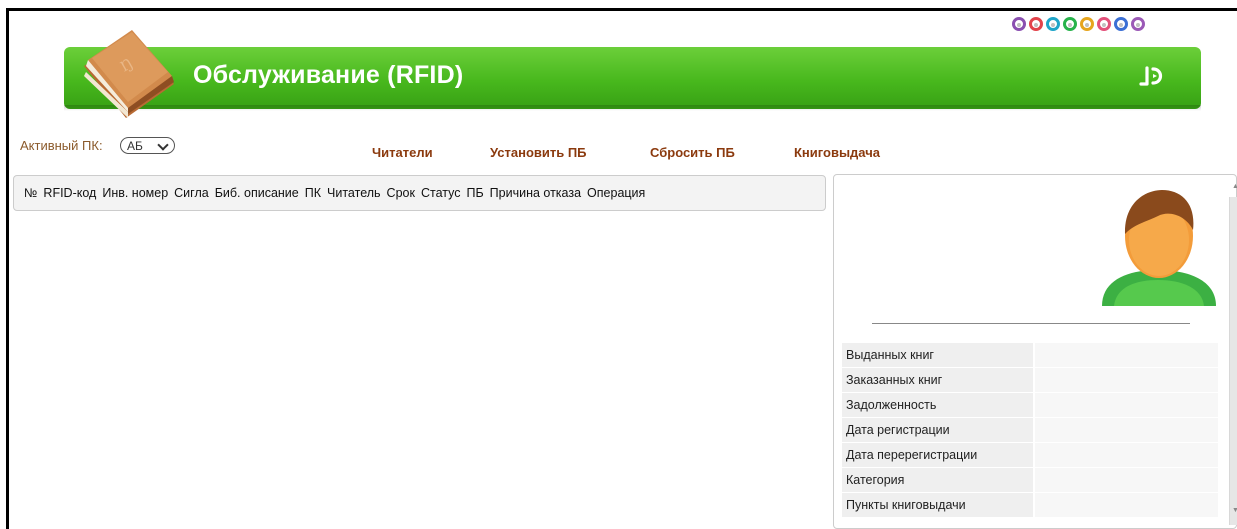 This screenshot has width=1237, height=529. Describe the element at coordinates (938, 505) in the screenshot. I see `stat-label-points: Пункты книговыдачи` at that location.